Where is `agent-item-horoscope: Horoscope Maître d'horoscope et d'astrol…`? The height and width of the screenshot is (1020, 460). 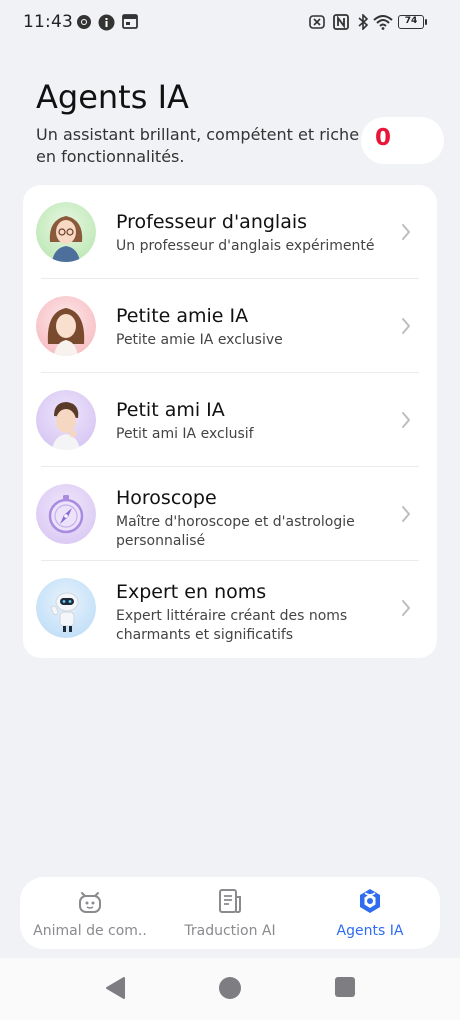 agent-item-horoscope: Horoscope Maître d'horoscope et d'astrol… is located at coordinates (230, 514).